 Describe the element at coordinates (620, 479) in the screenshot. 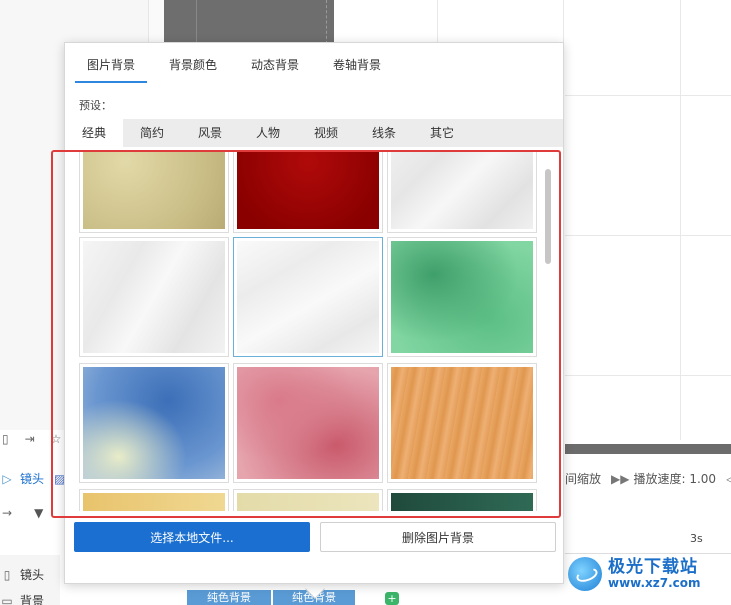

I see `speed-icon: ▶▶` at that location.